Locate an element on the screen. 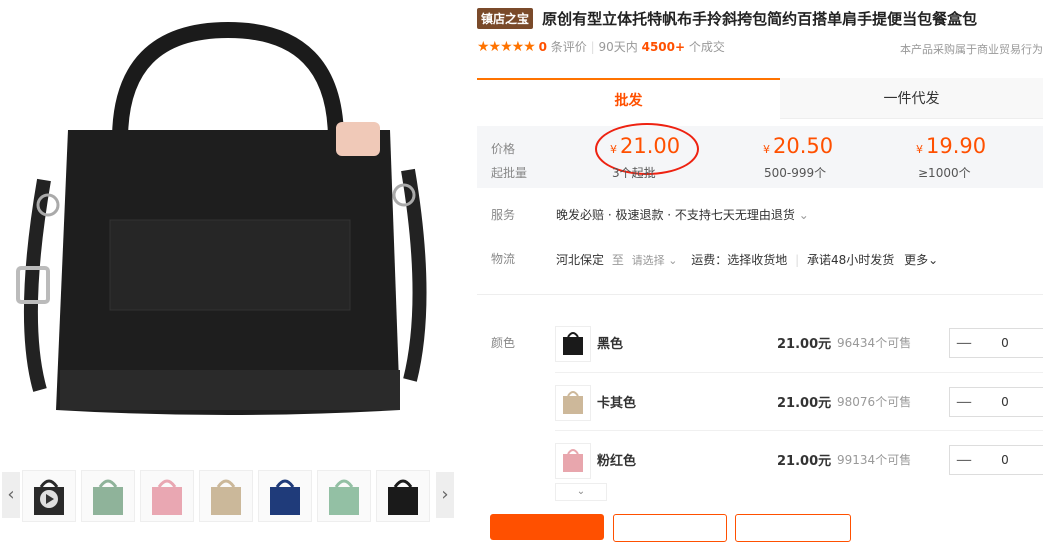  color-label: 颜色 is located at coordinates (503, 343).